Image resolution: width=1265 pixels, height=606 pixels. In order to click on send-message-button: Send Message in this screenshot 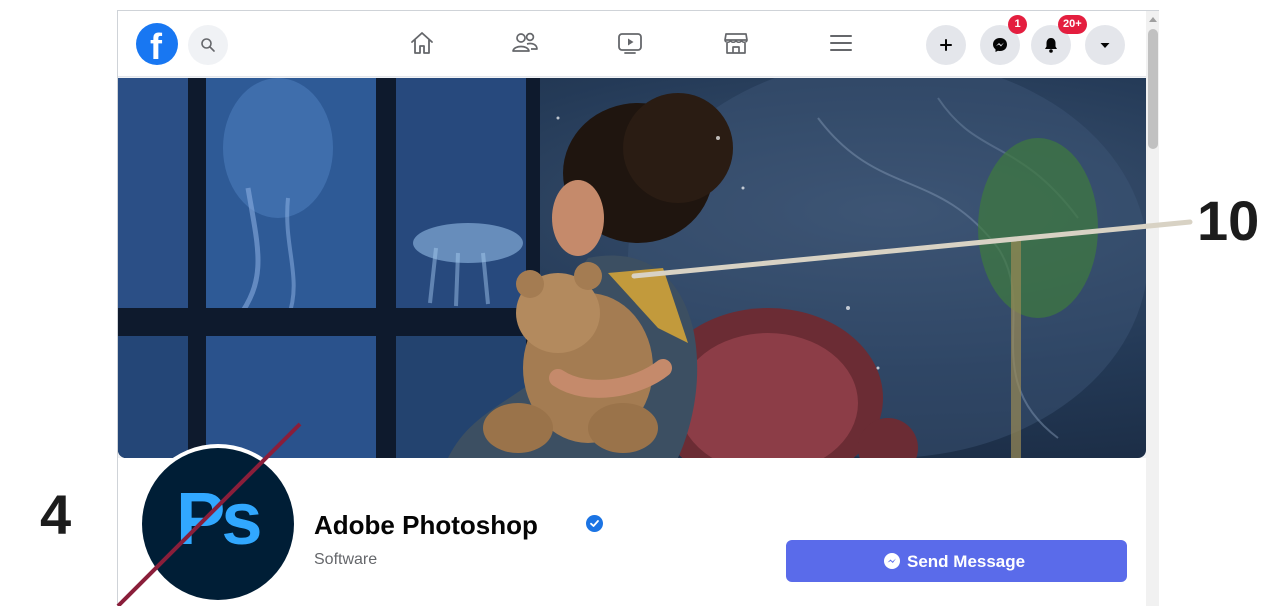, I will do `click(956, 561)`.